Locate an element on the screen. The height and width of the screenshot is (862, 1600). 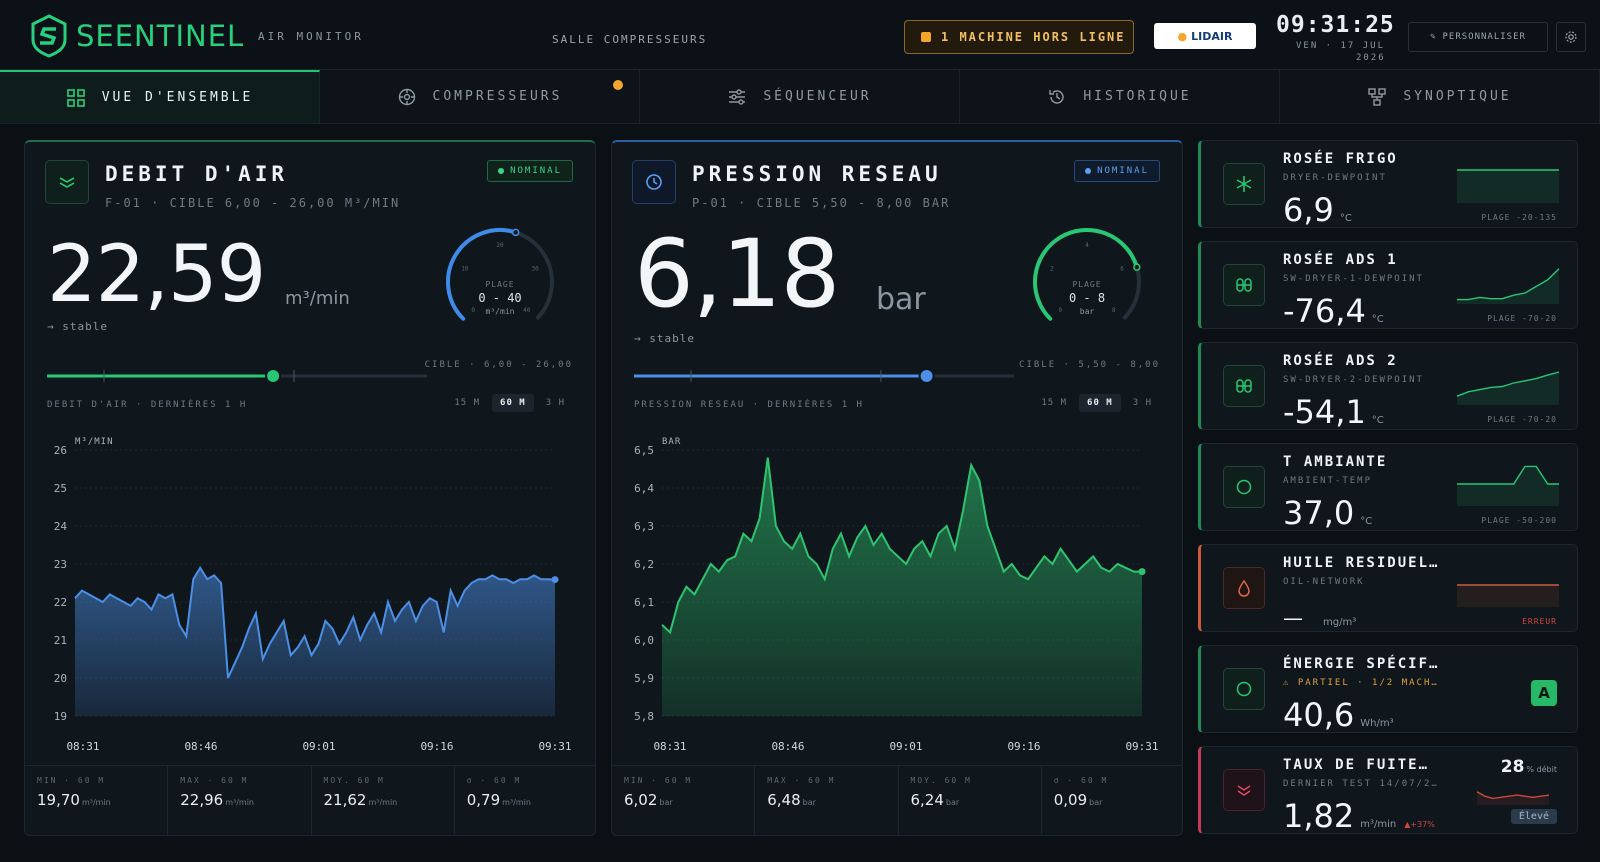
stat-value: 19,70 m³/min is located at coordinates (102, 800).